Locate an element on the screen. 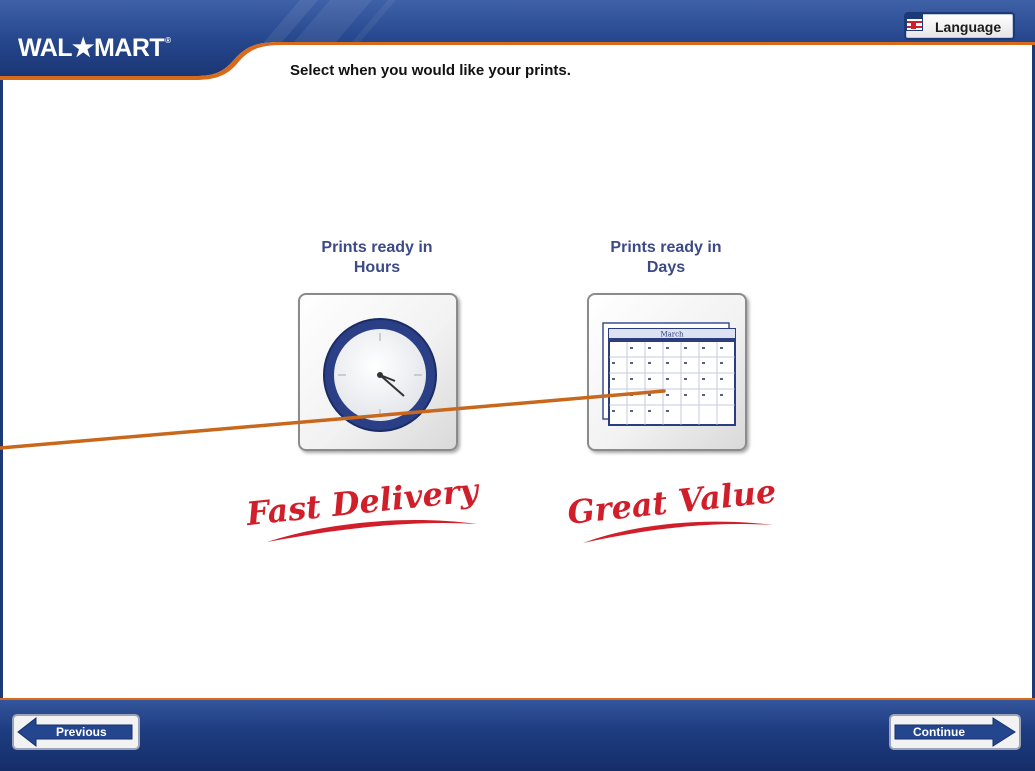  language-flag-icon is located at coordinates (914, 22).